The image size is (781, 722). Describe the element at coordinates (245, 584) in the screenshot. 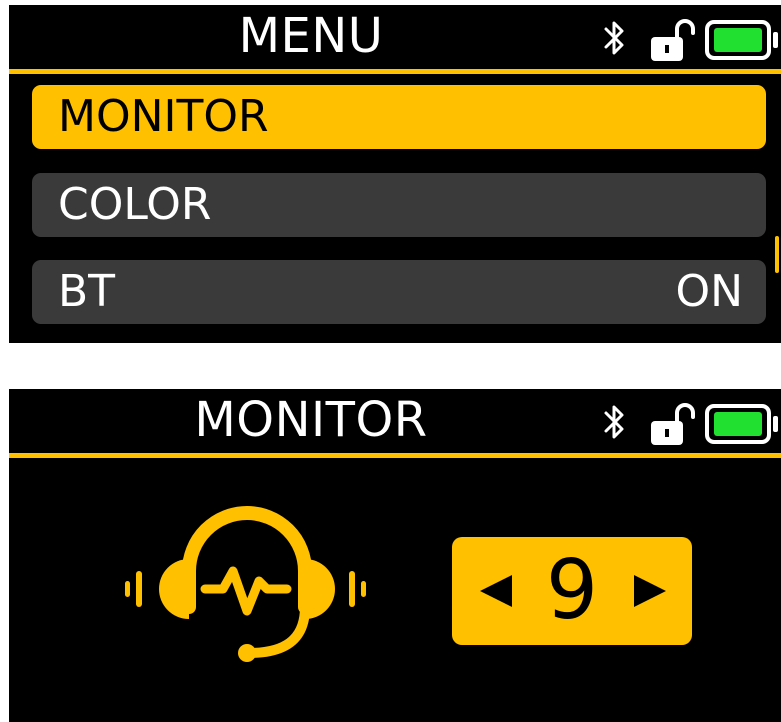

I see `headset-heartbeat-icon` at that location.